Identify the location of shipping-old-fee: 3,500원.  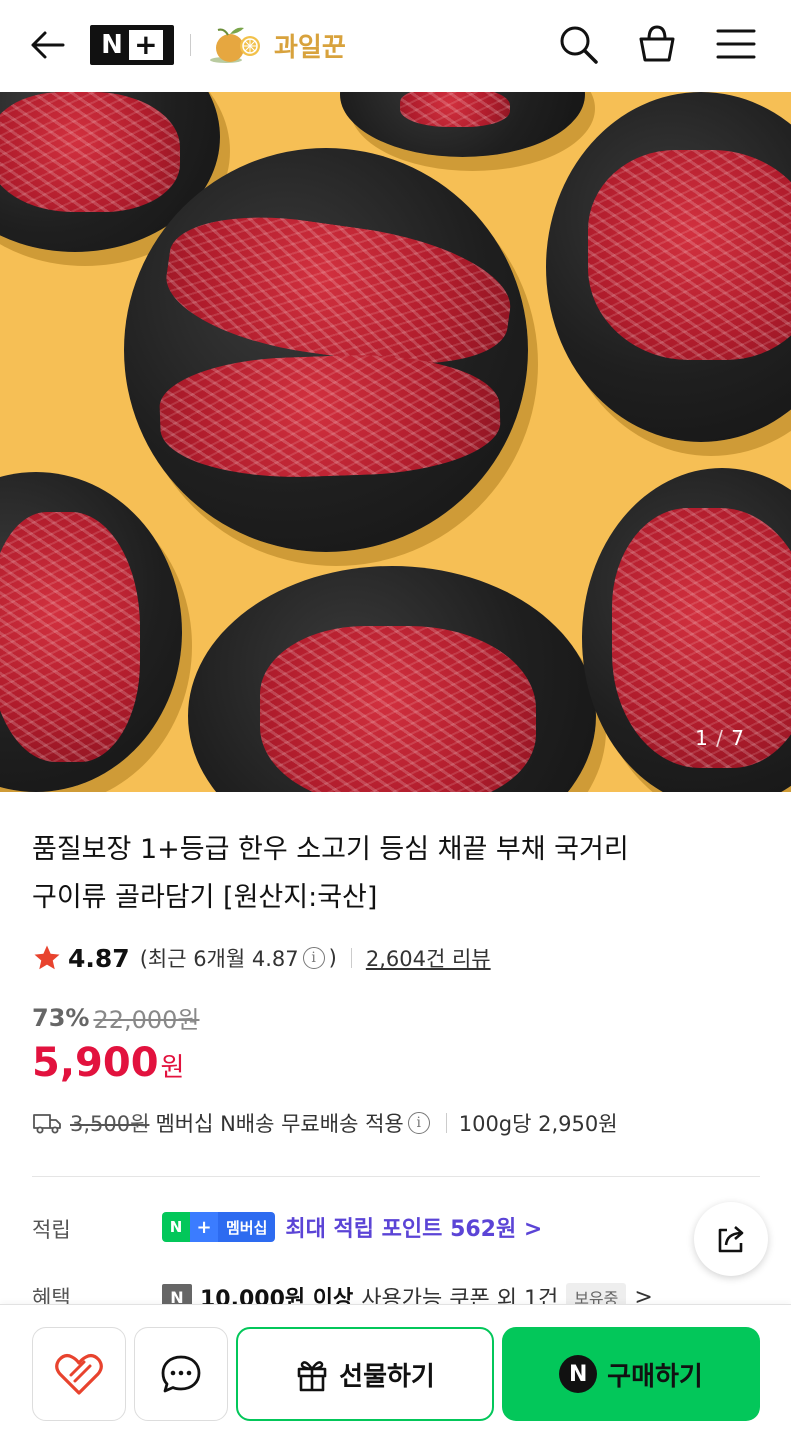
(110, 1124).